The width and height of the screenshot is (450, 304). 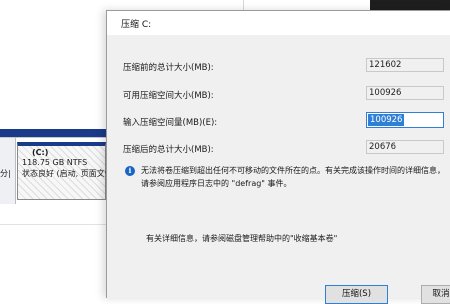 I want to click on total-after-value: 20676, so click(x=405, y=147).